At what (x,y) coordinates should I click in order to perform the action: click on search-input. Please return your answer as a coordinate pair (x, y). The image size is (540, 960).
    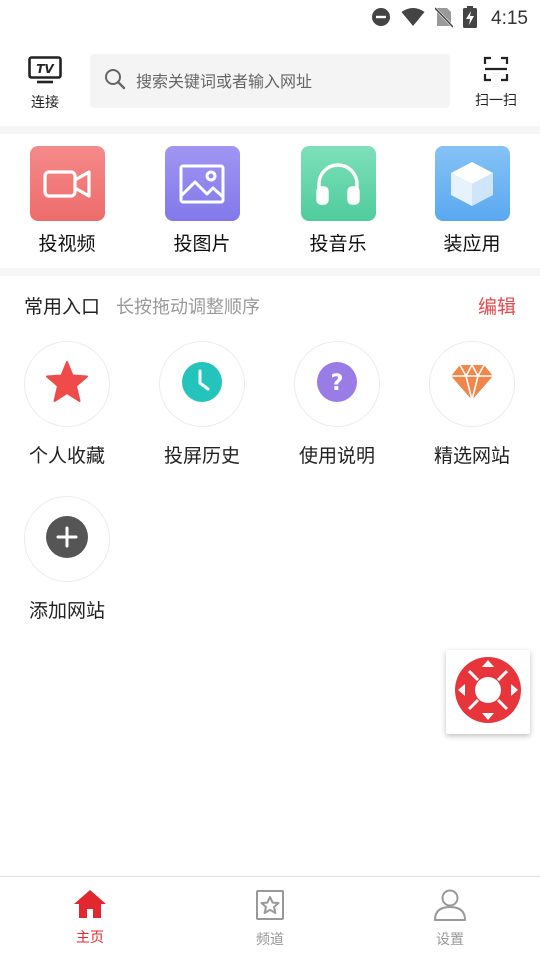
    Looking at the image, I should click on (281, 81).